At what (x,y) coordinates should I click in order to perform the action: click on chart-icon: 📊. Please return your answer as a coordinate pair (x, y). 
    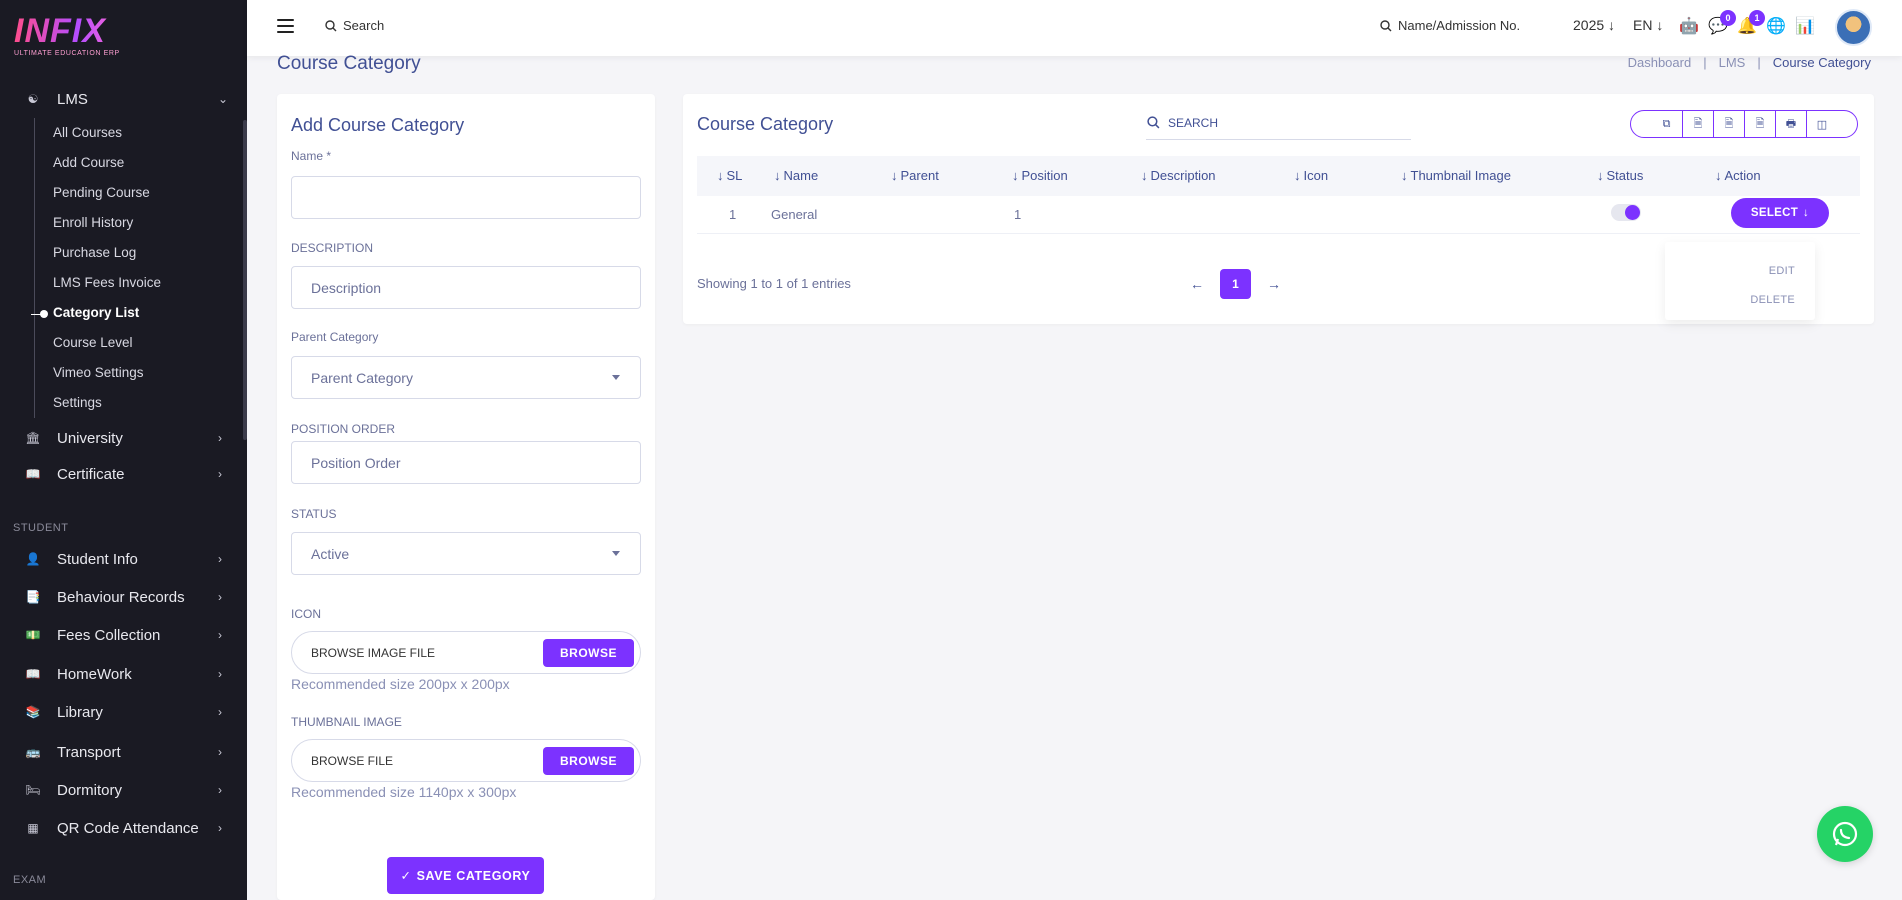
    Looking at the image, I should click on (1805, 26).